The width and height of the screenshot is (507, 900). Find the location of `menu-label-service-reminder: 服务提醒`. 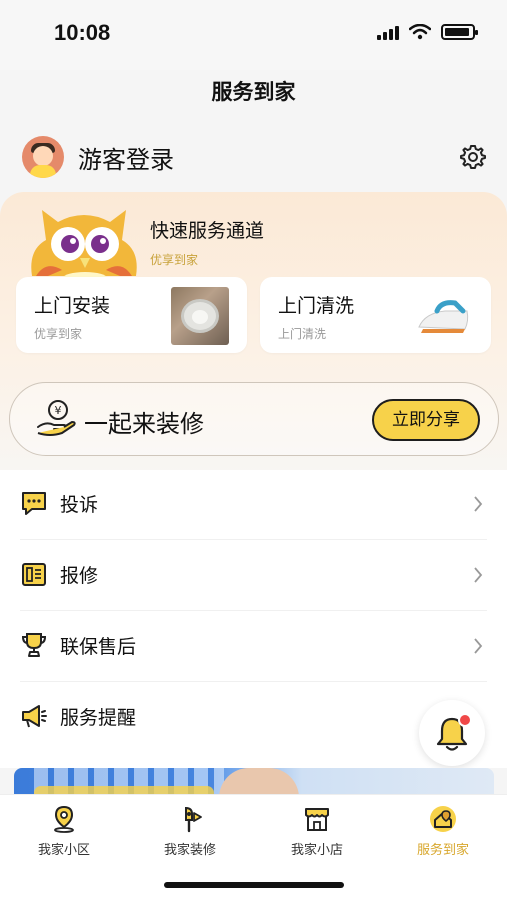

menu-label-service-reminder: 服务提醒 is located at coordinates (98, 718).